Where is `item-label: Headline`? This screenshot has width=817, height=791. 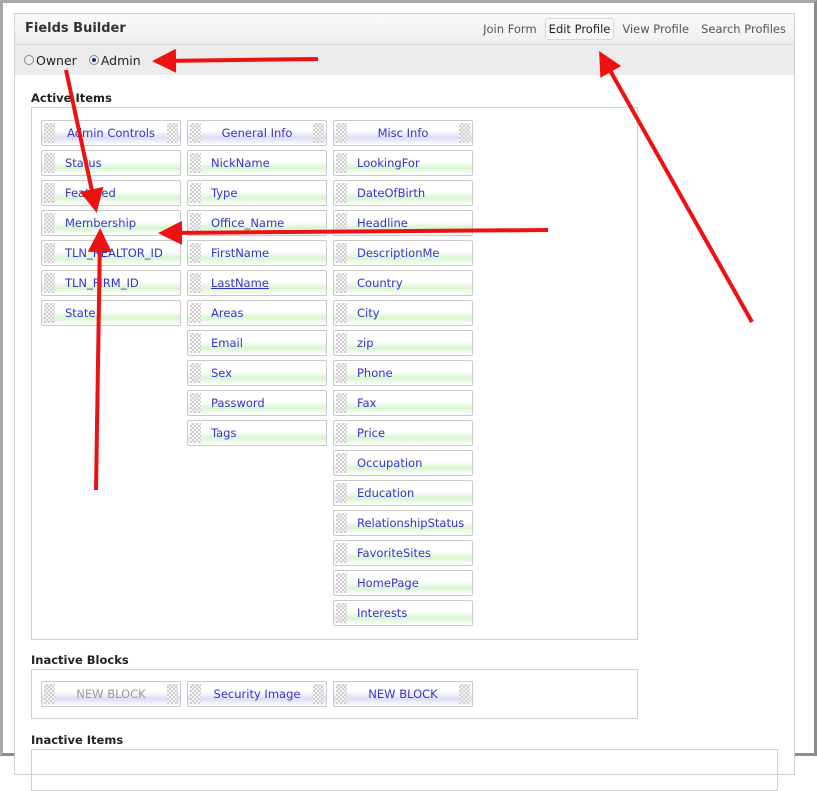
item-label: Headline is located at coordinates (382, 223).